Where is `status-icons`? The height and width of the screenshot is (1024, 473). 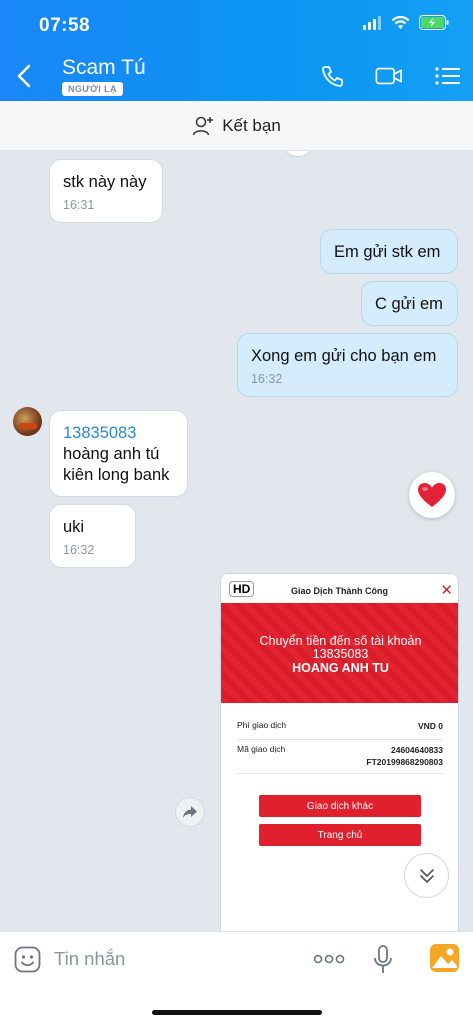
status-icons is located at coordinates (406, 22).